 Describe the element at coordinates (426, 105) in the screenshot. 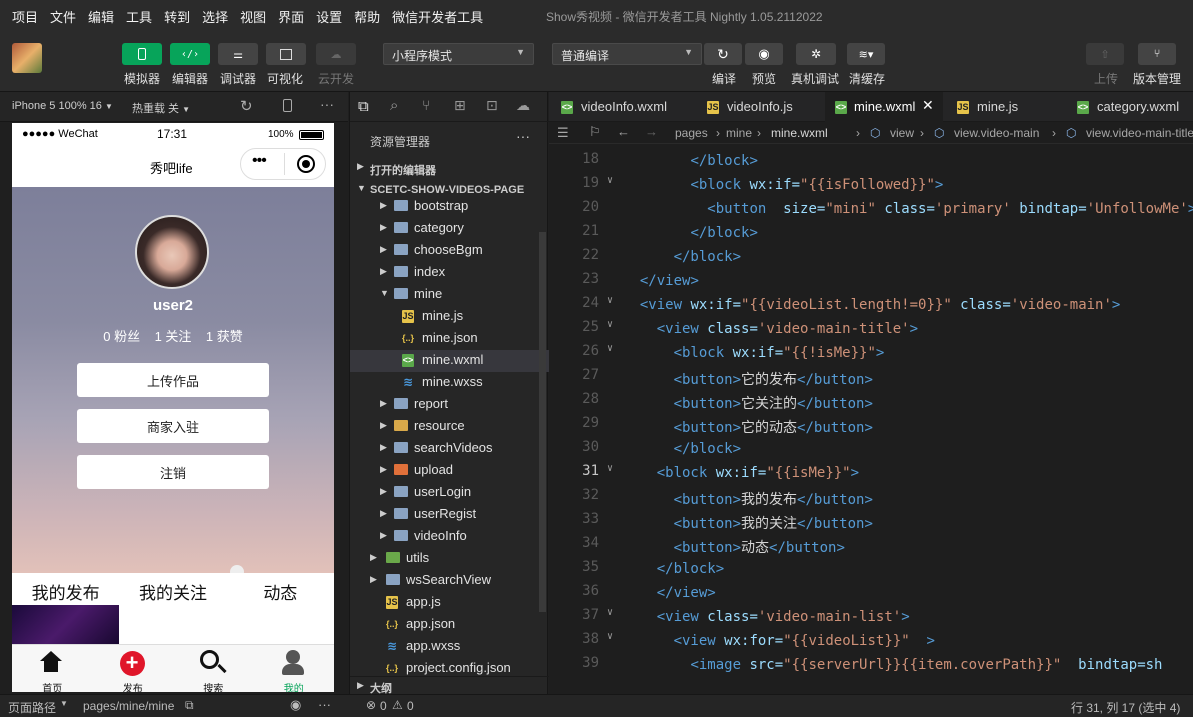

I see `source-control-icon: ⑂` at that location.